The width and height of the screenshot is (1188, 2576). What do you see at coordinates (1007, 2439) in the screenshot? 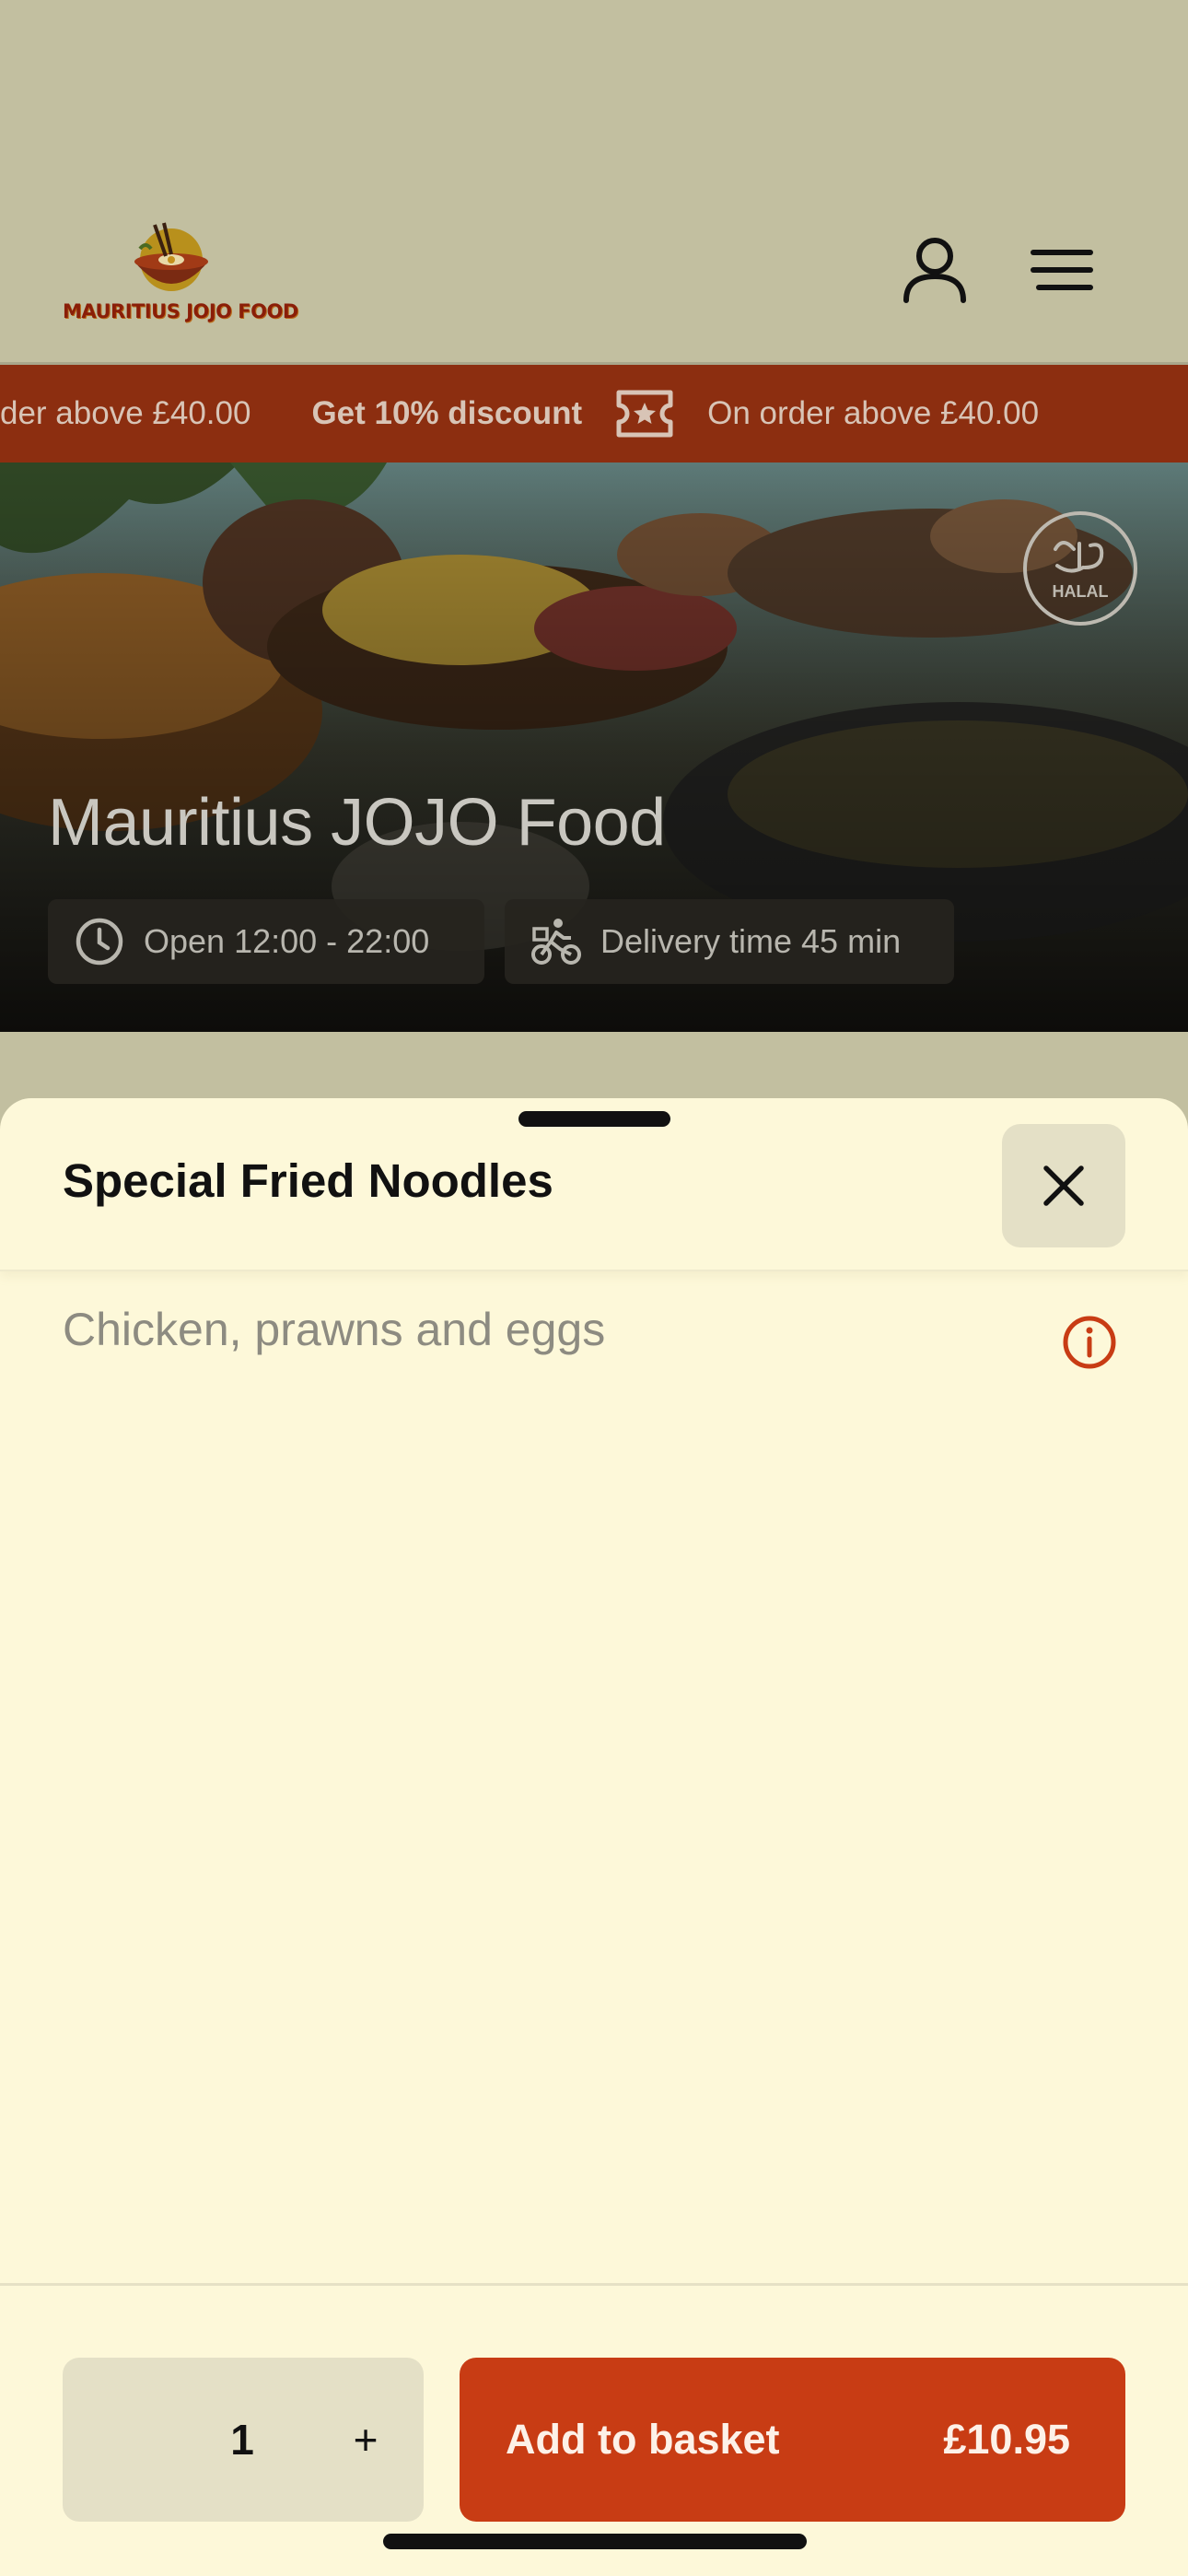
I see `item-price: £10.95` at bounding box center [1007, 2439].